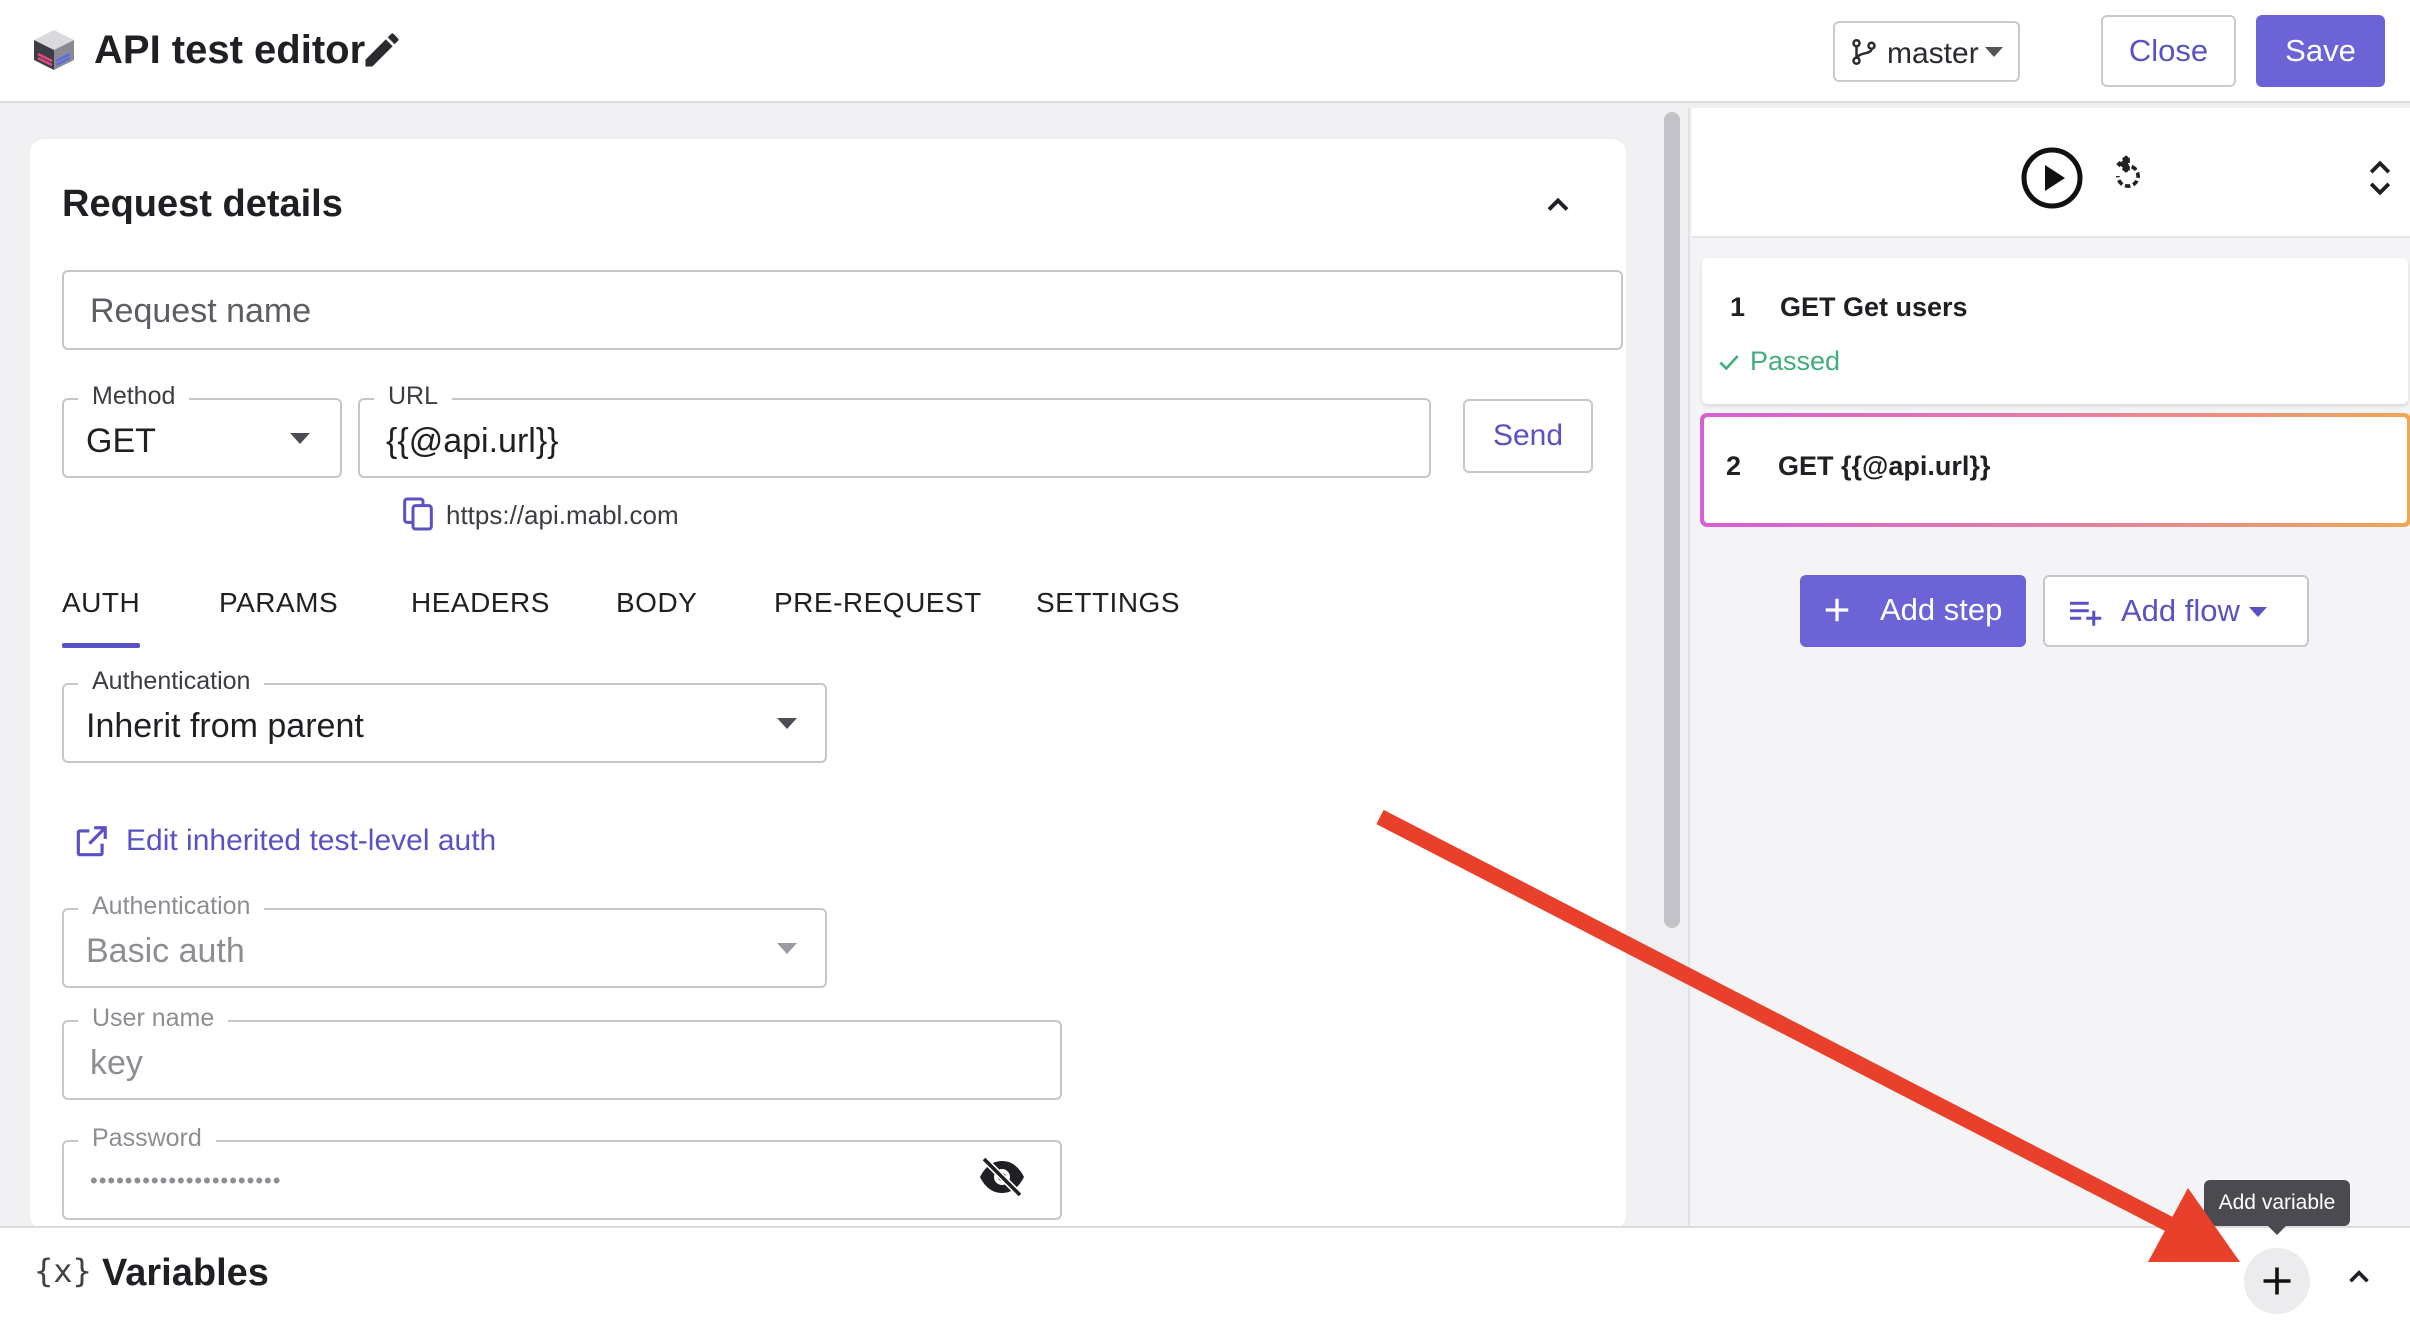 The image size is (2410, 1322). What do you see at coordinates (1108, 603) in the screenshot?
I see `tab-settings: SETTINGS` at bounding box center [1108, 603].